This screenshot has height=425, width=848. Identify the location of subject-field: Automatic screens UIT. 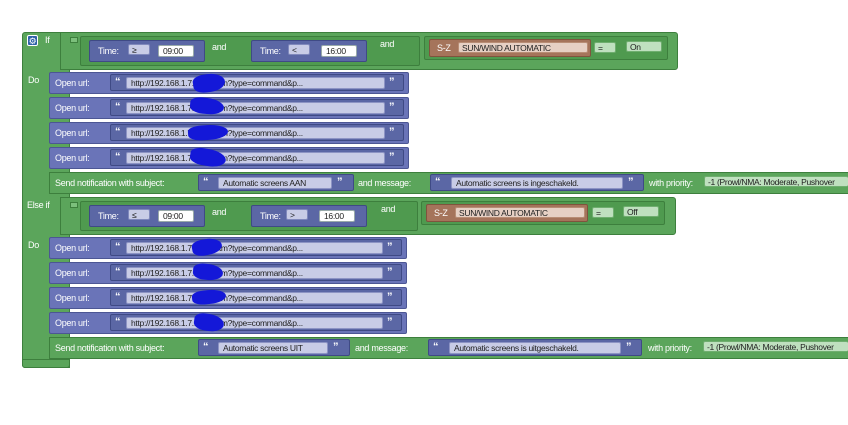
(273, 348).